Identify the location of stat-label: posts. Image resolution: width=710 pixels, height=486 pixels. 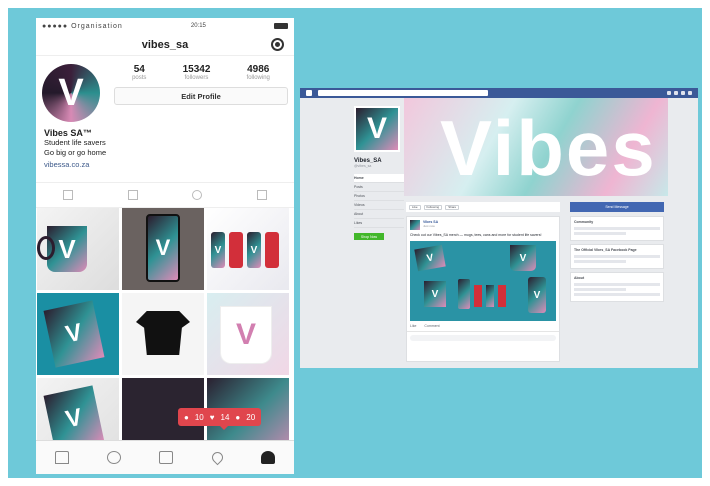
(139, 78).